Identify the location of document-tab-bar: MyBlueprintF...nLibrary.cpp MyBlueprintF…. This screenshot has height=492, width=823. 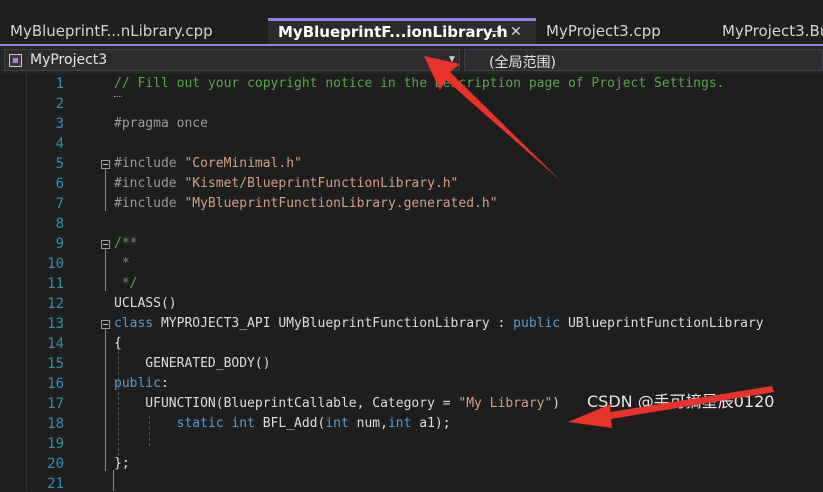
(411, 22).